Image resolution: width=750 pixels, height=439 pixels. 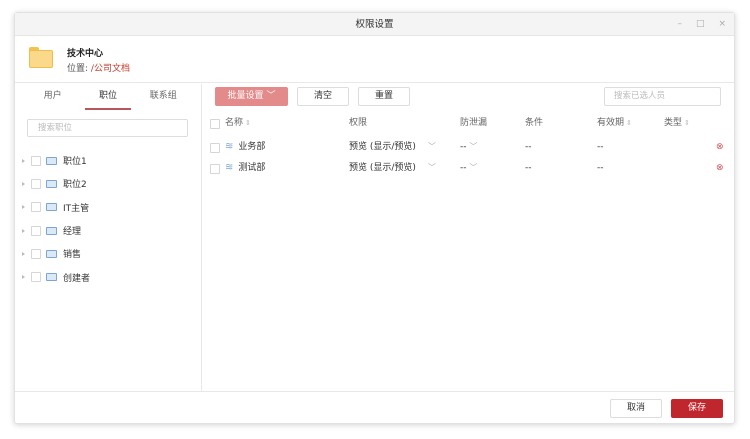 What do you see at coordinates (697, 408) in the screenshot?
I see `save-button: 保存` at bounding box center [697, 408].